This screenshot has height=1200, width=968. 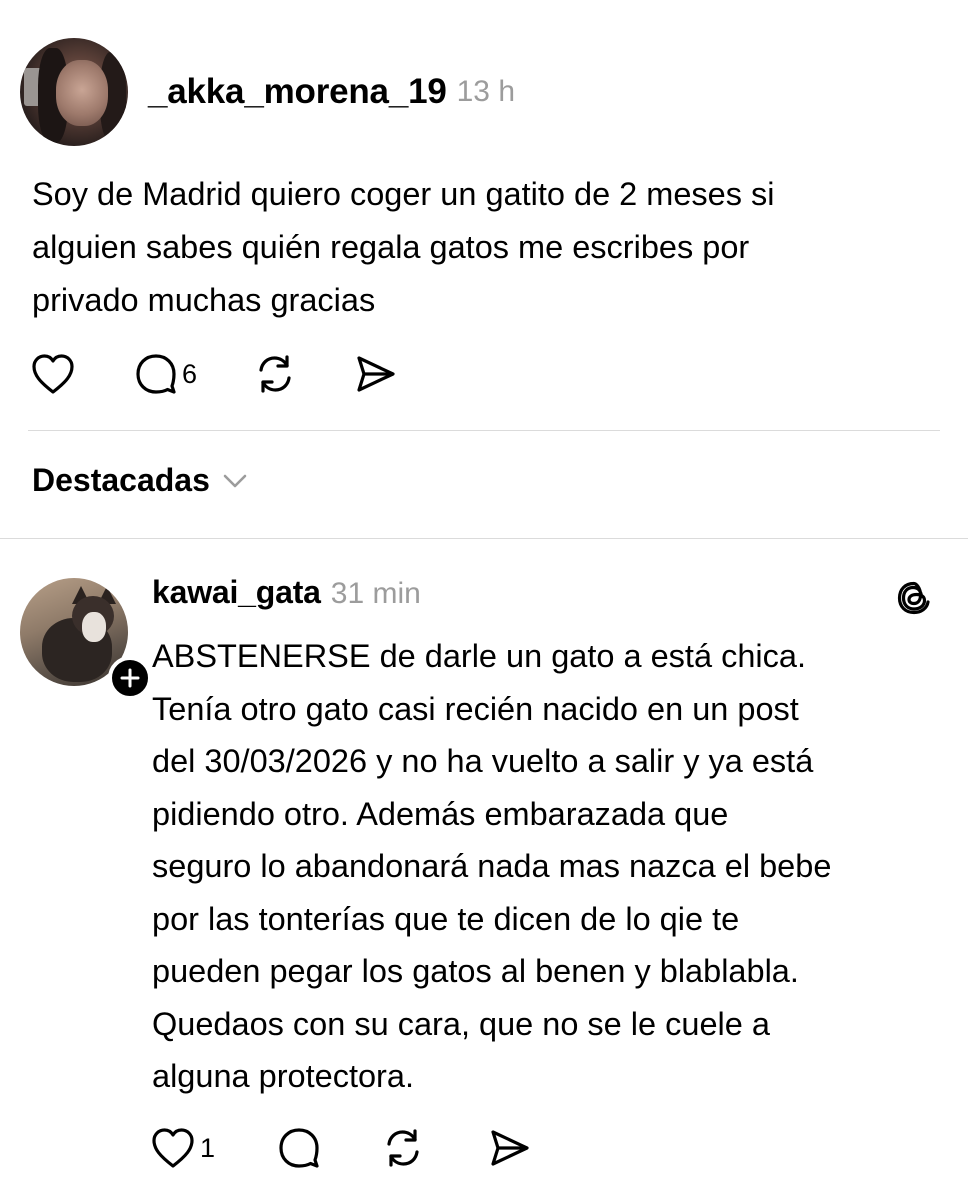 I want to click on chevron-down-icon, so click(x=235, y=480).